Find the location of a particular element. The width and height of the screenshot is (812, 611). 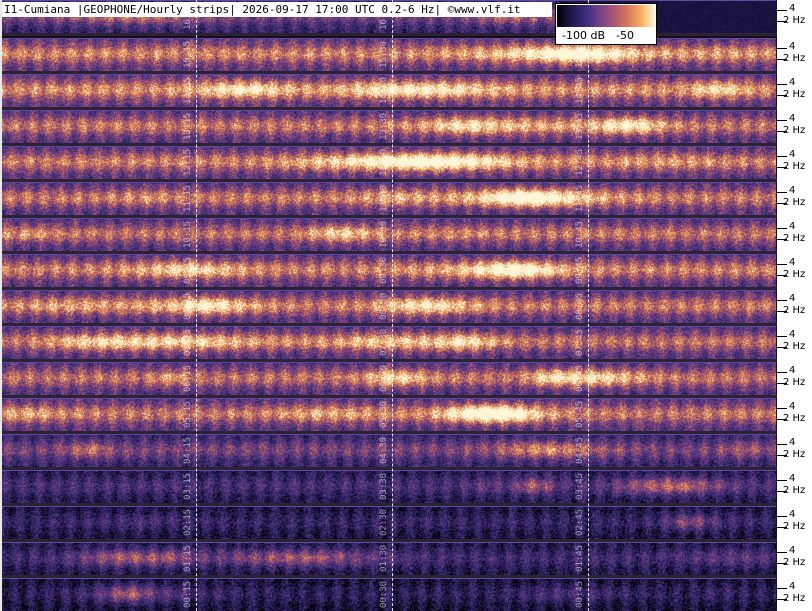

time-tick-label: 15:30 is located at coordinates (384, 54).